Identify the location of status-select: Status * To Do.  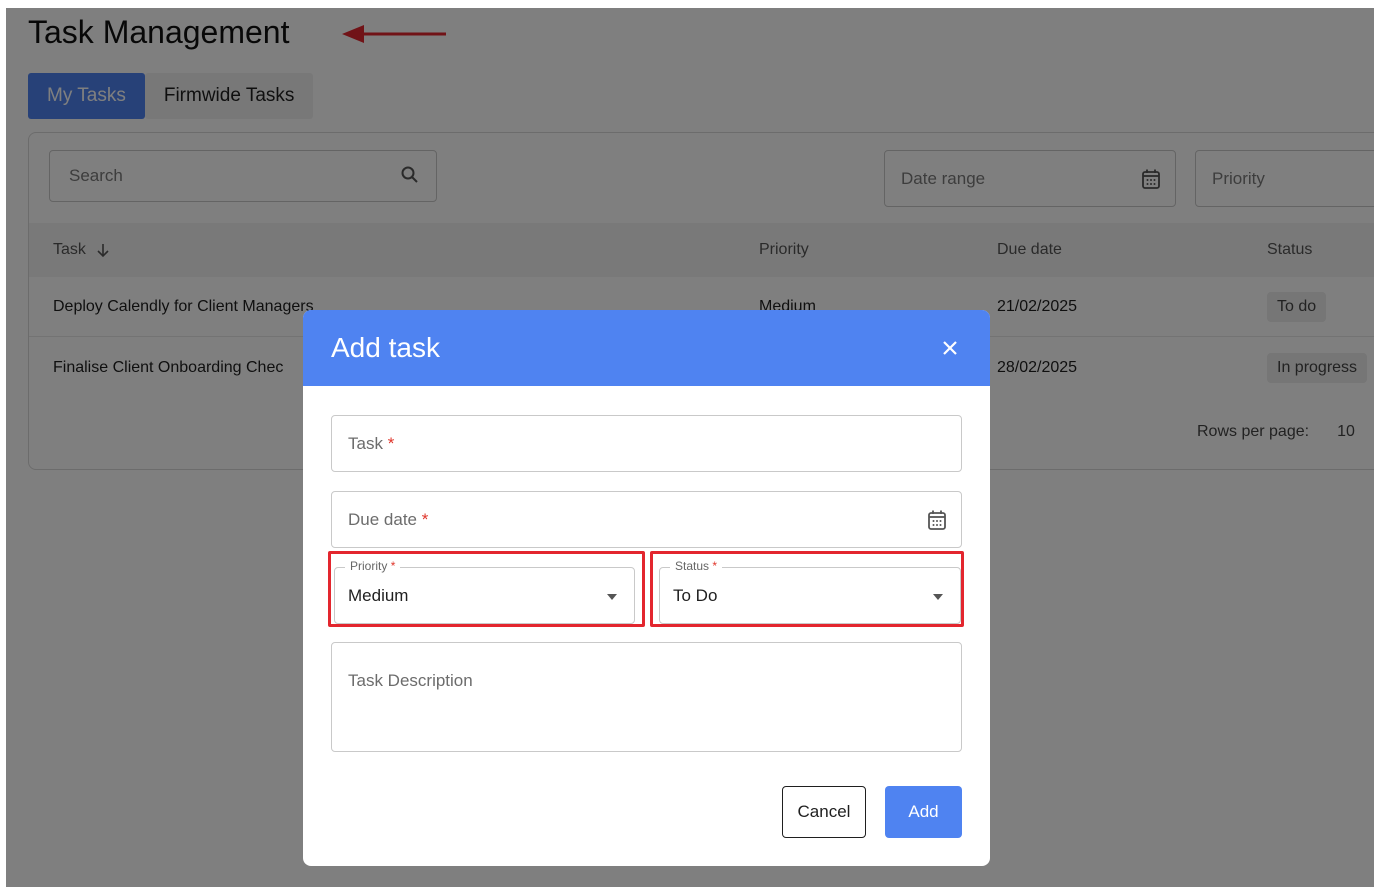
(810, 591).